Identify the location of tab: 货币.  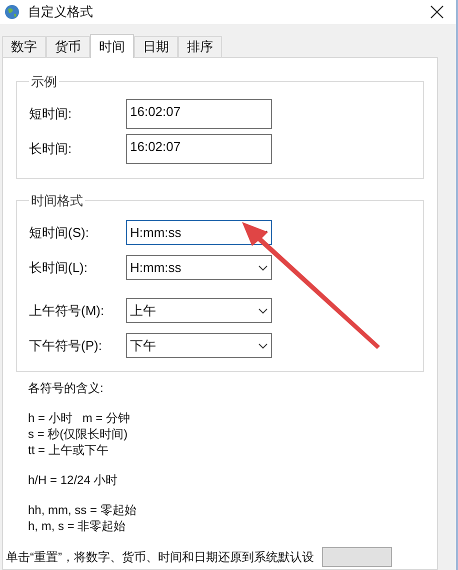
(68, 46).